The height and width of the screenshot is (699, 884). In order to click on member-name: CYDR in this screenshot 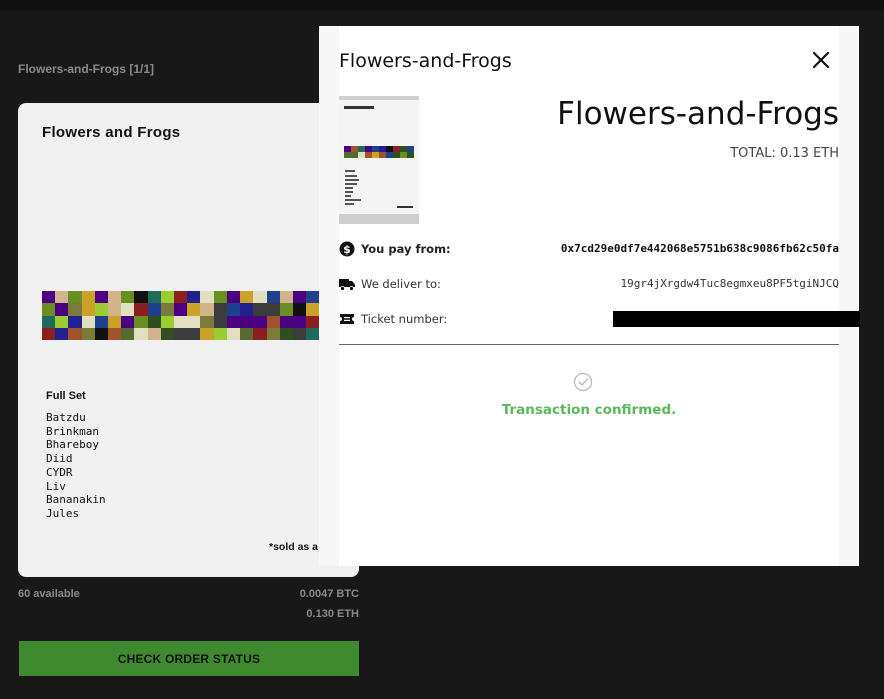, I will do `click(59, 472)`.